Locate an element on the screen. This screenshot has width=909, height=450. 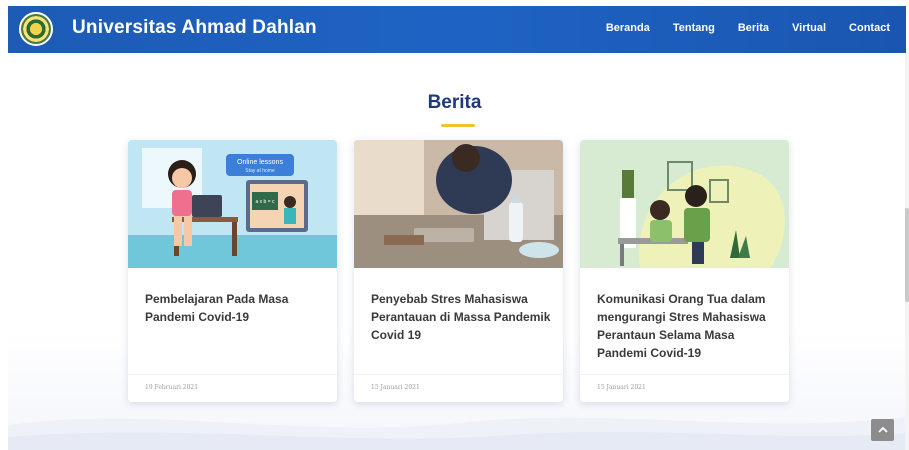
nav-item-virtual: Virtual is located at coordinates (809, 28).